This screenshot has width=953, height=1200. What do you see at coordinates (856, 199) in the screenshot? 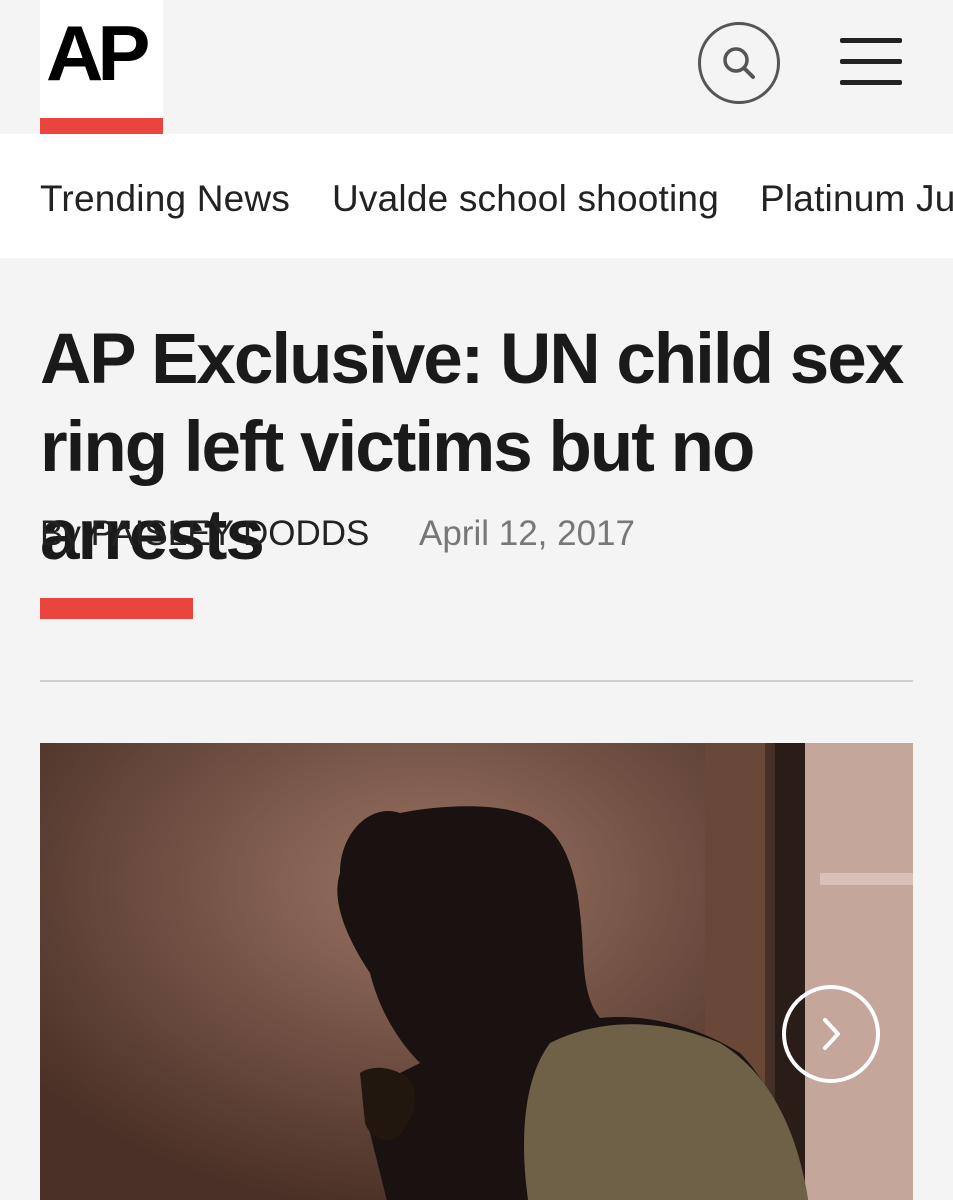
I see `trending-item-platinum: Platinum Jul` at bounding box center [856, 199].